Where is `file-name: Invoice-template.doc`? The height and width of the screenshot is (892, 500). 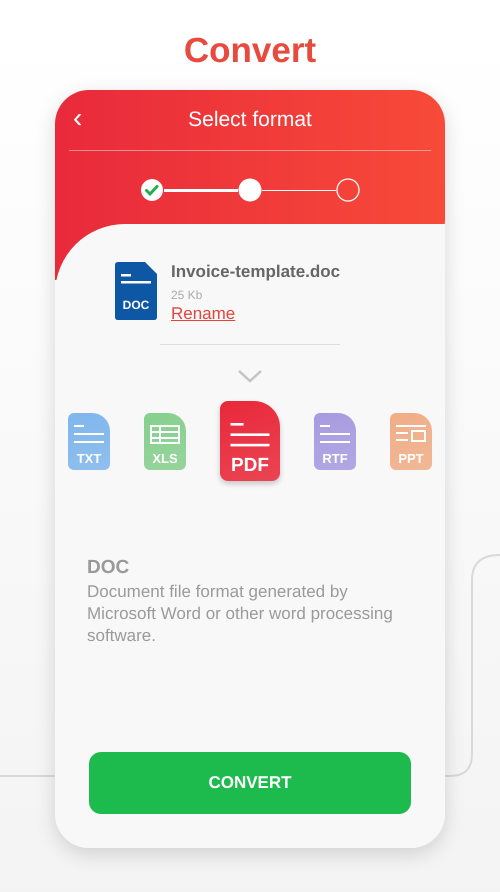 file-name: Invoice-template.doc is located at coordinates (255, 272).